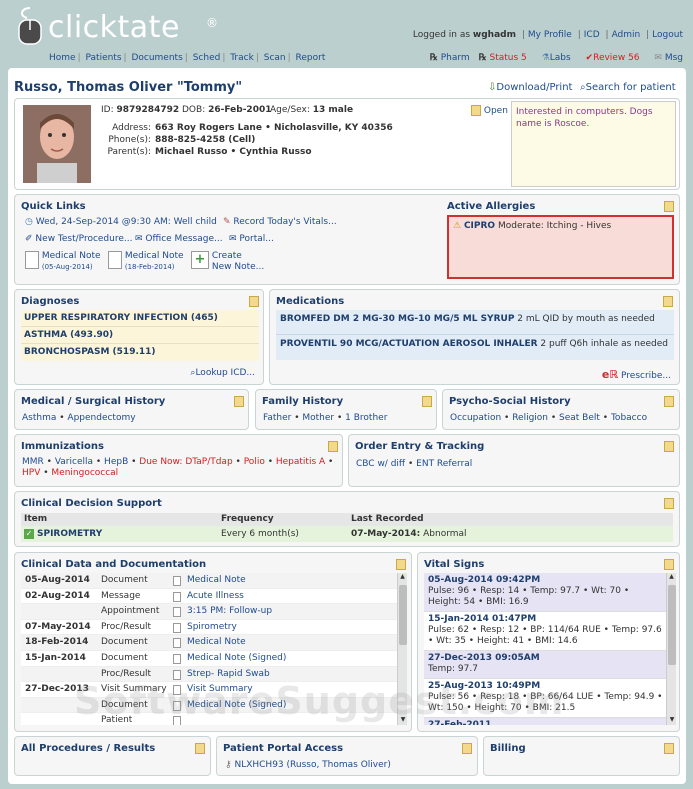  What do you see at coordinates (629, 418) in the screenshot?
I see `psych-item: Tobacco` at bounding box center [629, 418].